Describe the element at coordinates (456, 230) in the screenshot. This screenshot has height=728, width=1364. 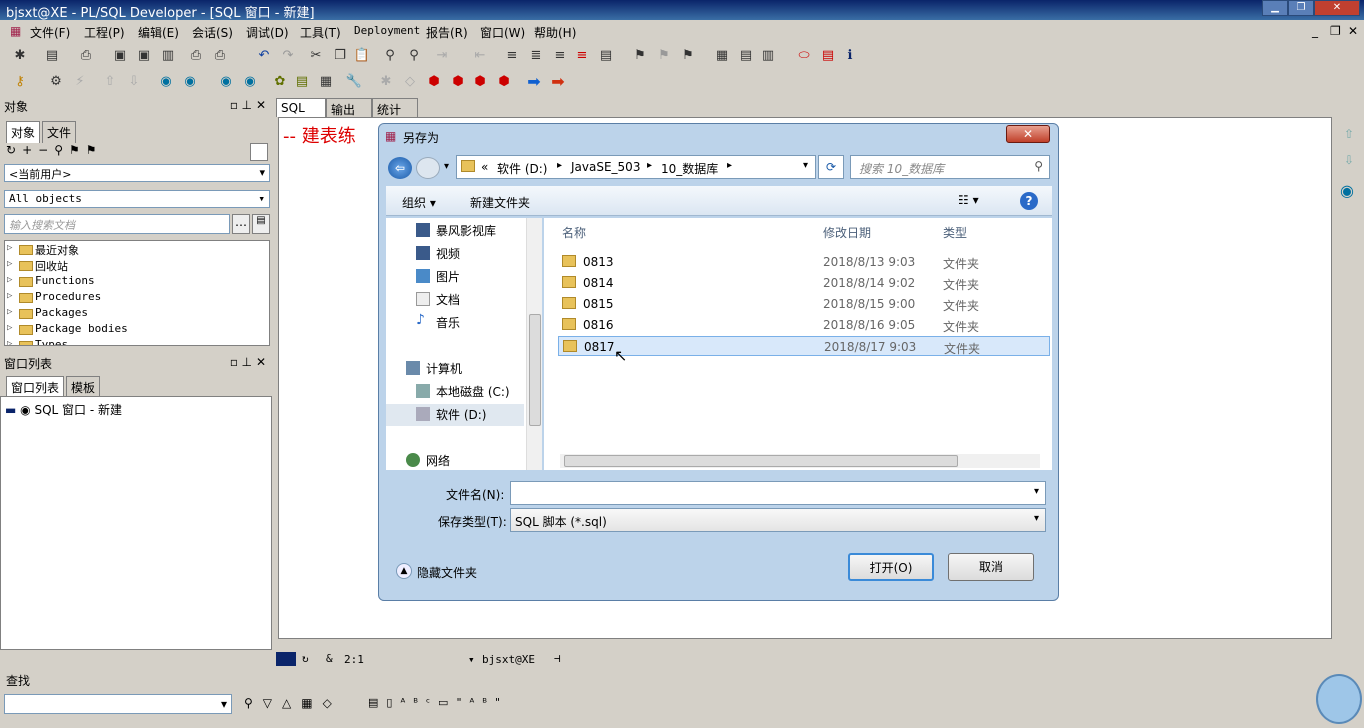
I see `nav-item: 暴风影视库` at that location.